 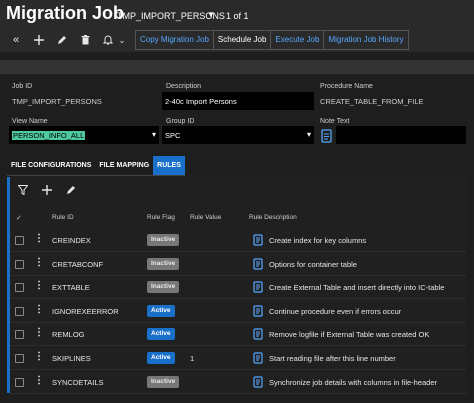 What do you see at coordinates (346, 86) in the screenshot?
I see `procedure-name-label: Procedure Name` at bounding box center [346, 86].